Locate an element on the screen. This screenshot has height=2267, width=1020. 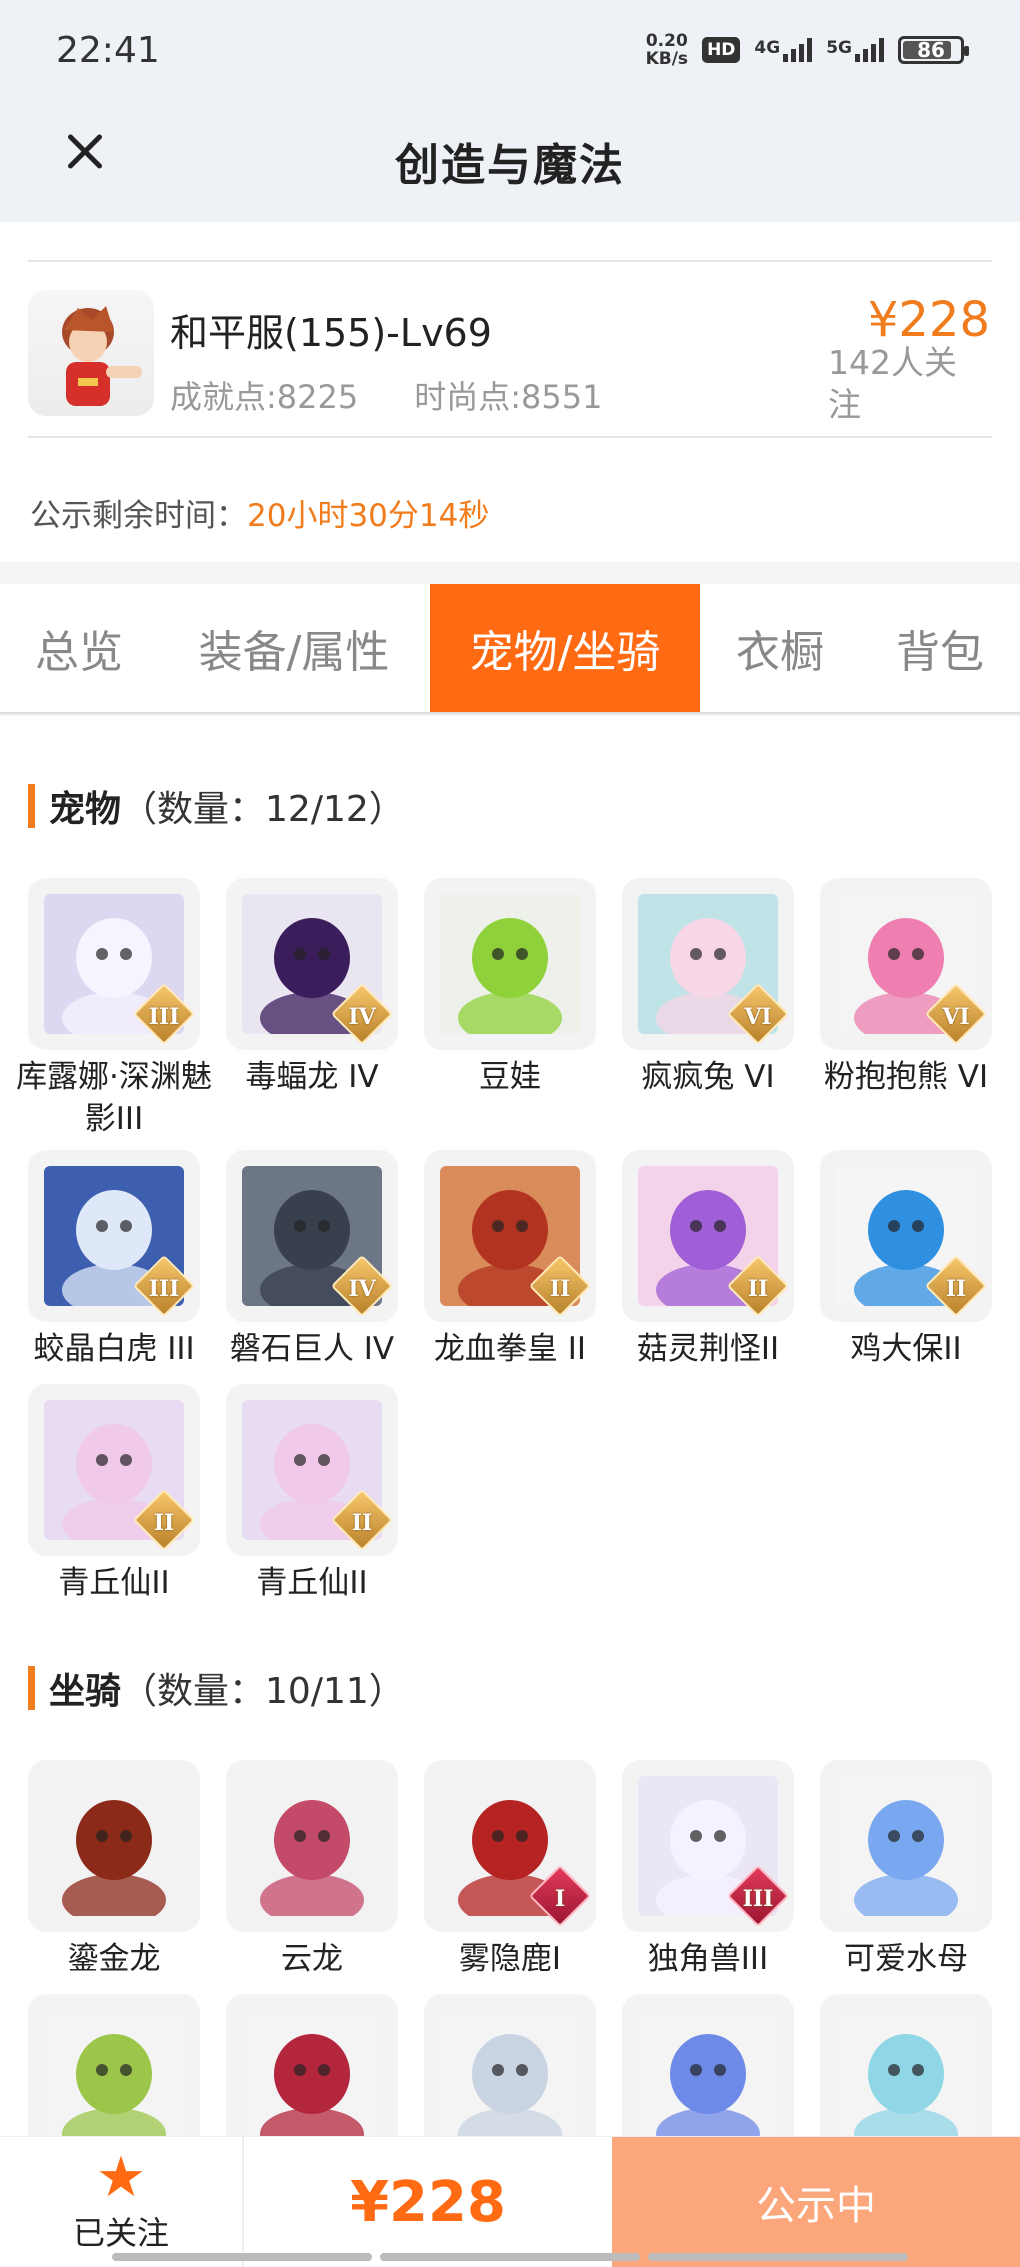
mount-card: 可爱水母 is located at coordinates (906, 1870).